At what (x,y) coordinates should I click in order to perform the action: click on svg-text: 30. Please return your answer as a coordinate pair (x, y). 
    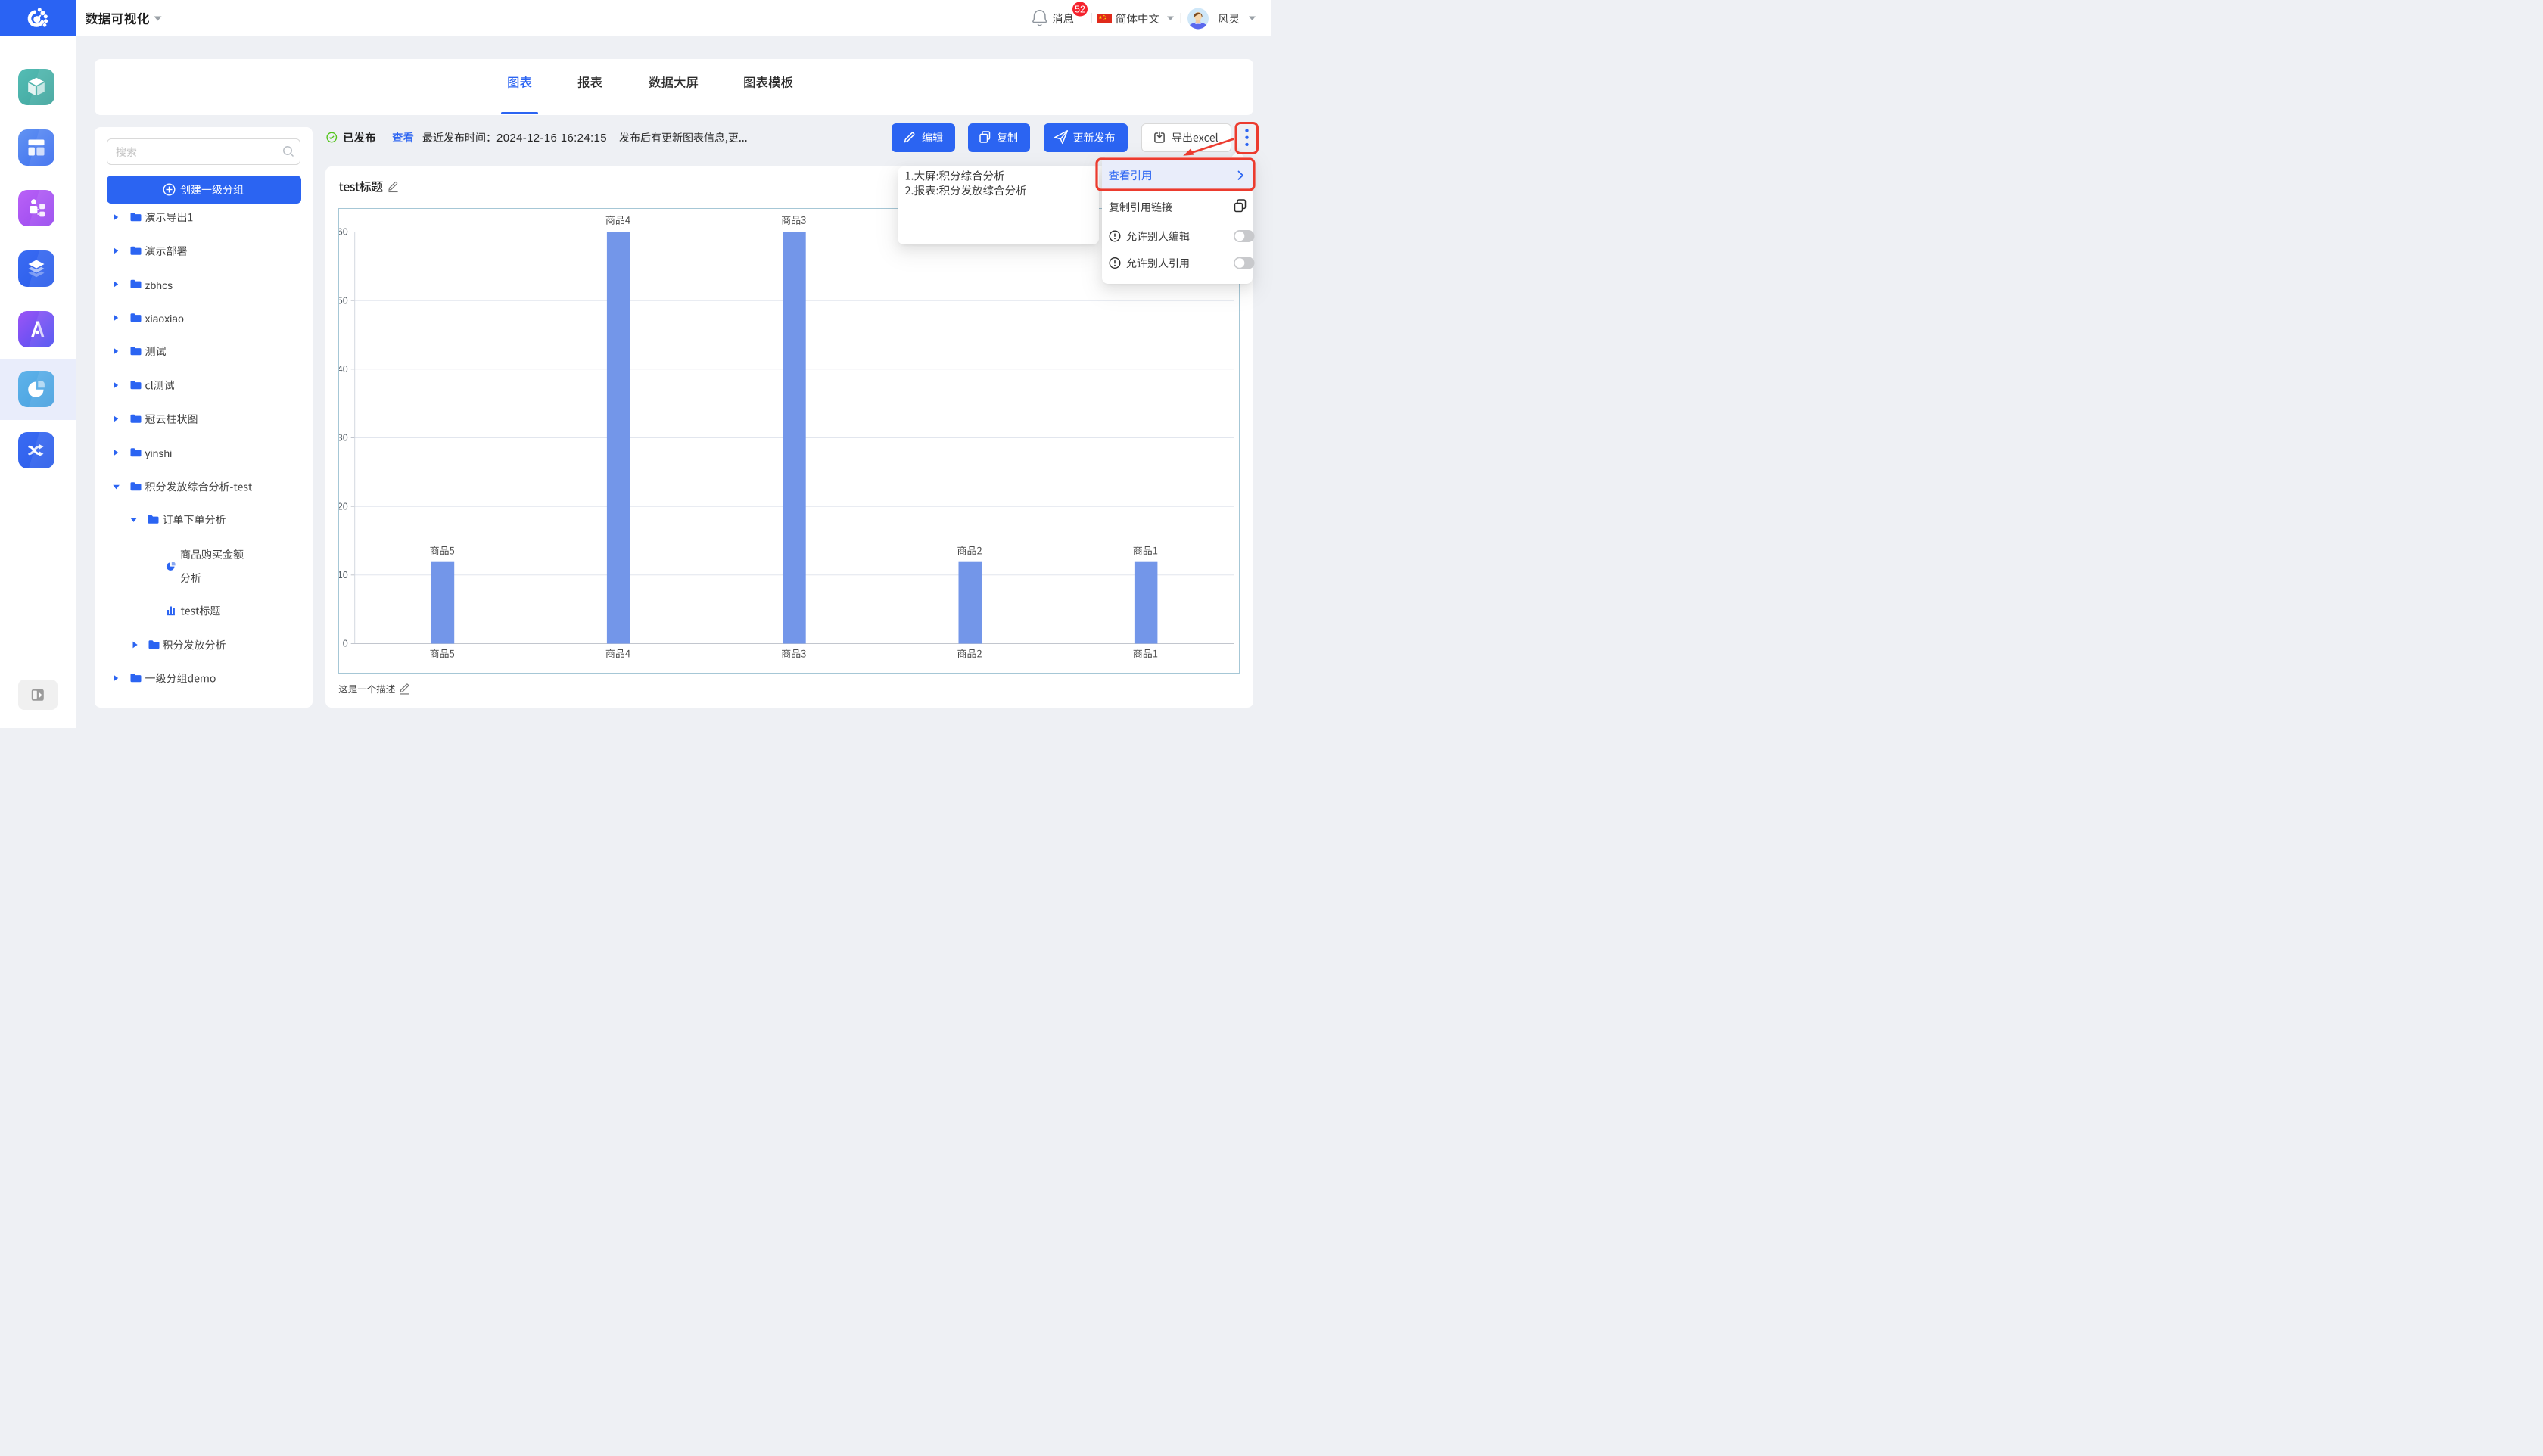
    Looking at the image, I should click on (343, 437).